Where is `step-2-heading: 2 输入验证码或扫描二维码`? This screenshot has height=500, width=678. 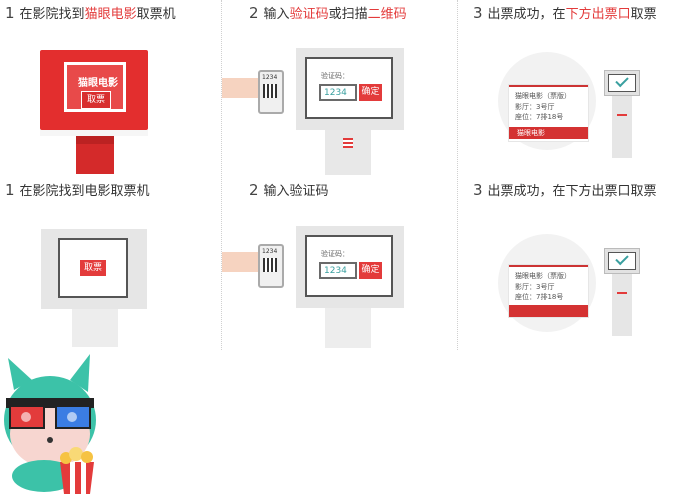 step-2-heading: 2 输入验证码或扫描二维码 is located at coordinates (328, 13).